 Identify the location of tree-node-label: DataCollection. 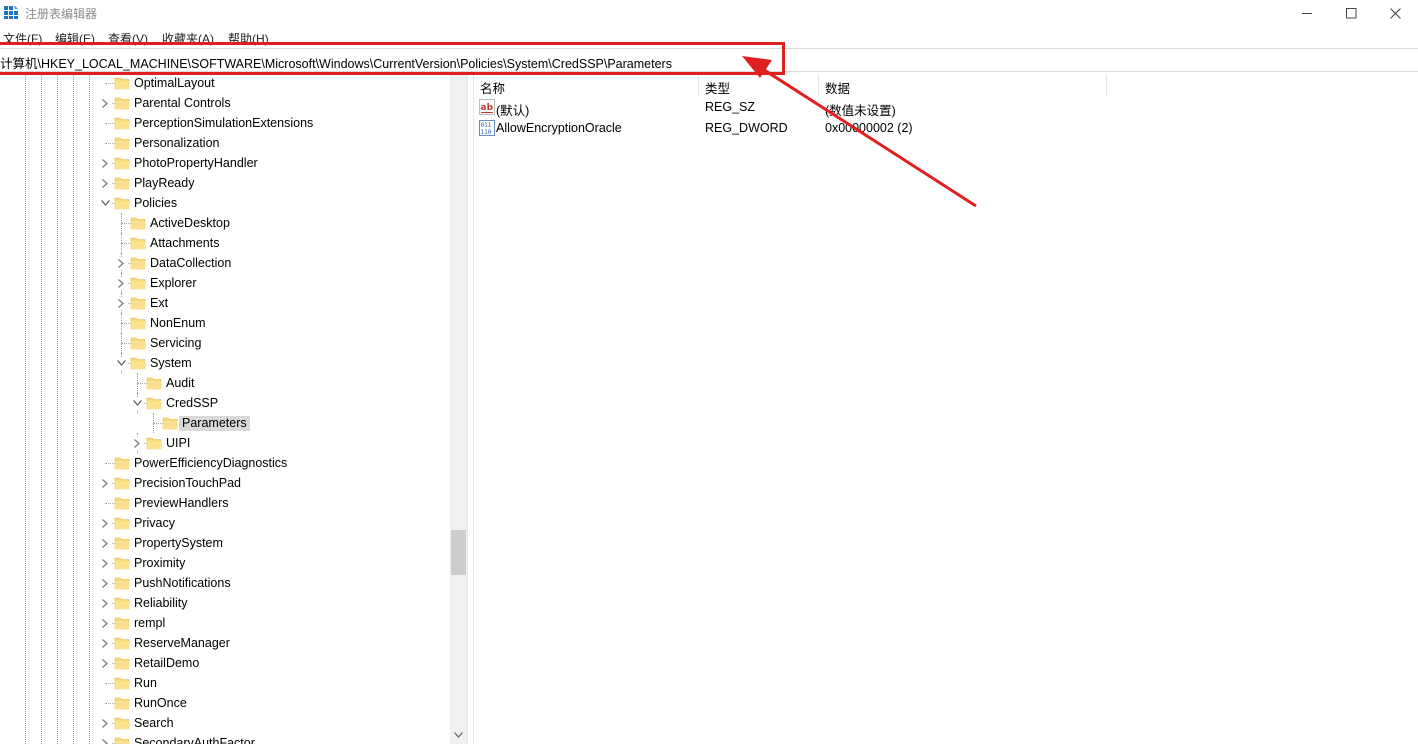
(190, 263).